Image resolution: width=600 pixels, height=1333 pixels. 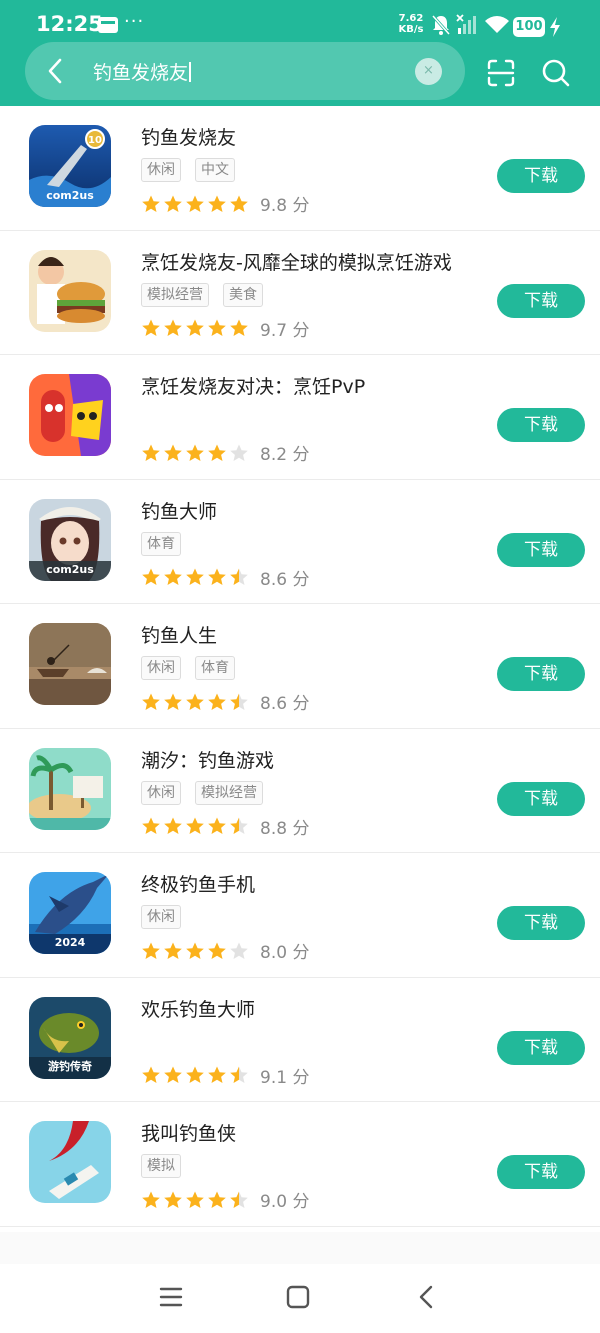 I want to click on rating-score: 8.0 分, so click(x=285, y=953).